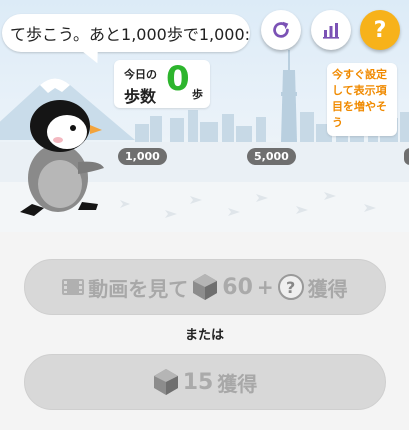  I want to click on refresh-icon, so click(281, 29).